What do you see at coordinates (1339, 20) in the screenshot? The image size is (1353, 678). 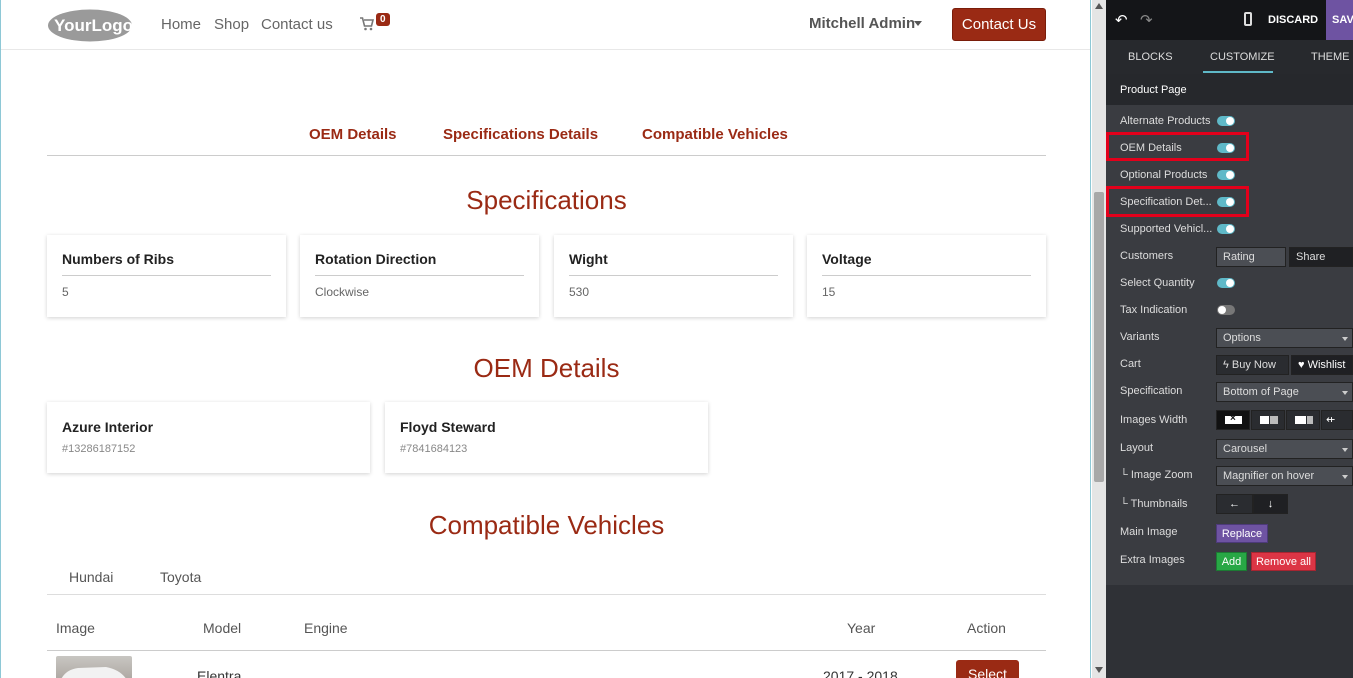 I see `save-button: SAVE` at bounding box center [1339, 20].